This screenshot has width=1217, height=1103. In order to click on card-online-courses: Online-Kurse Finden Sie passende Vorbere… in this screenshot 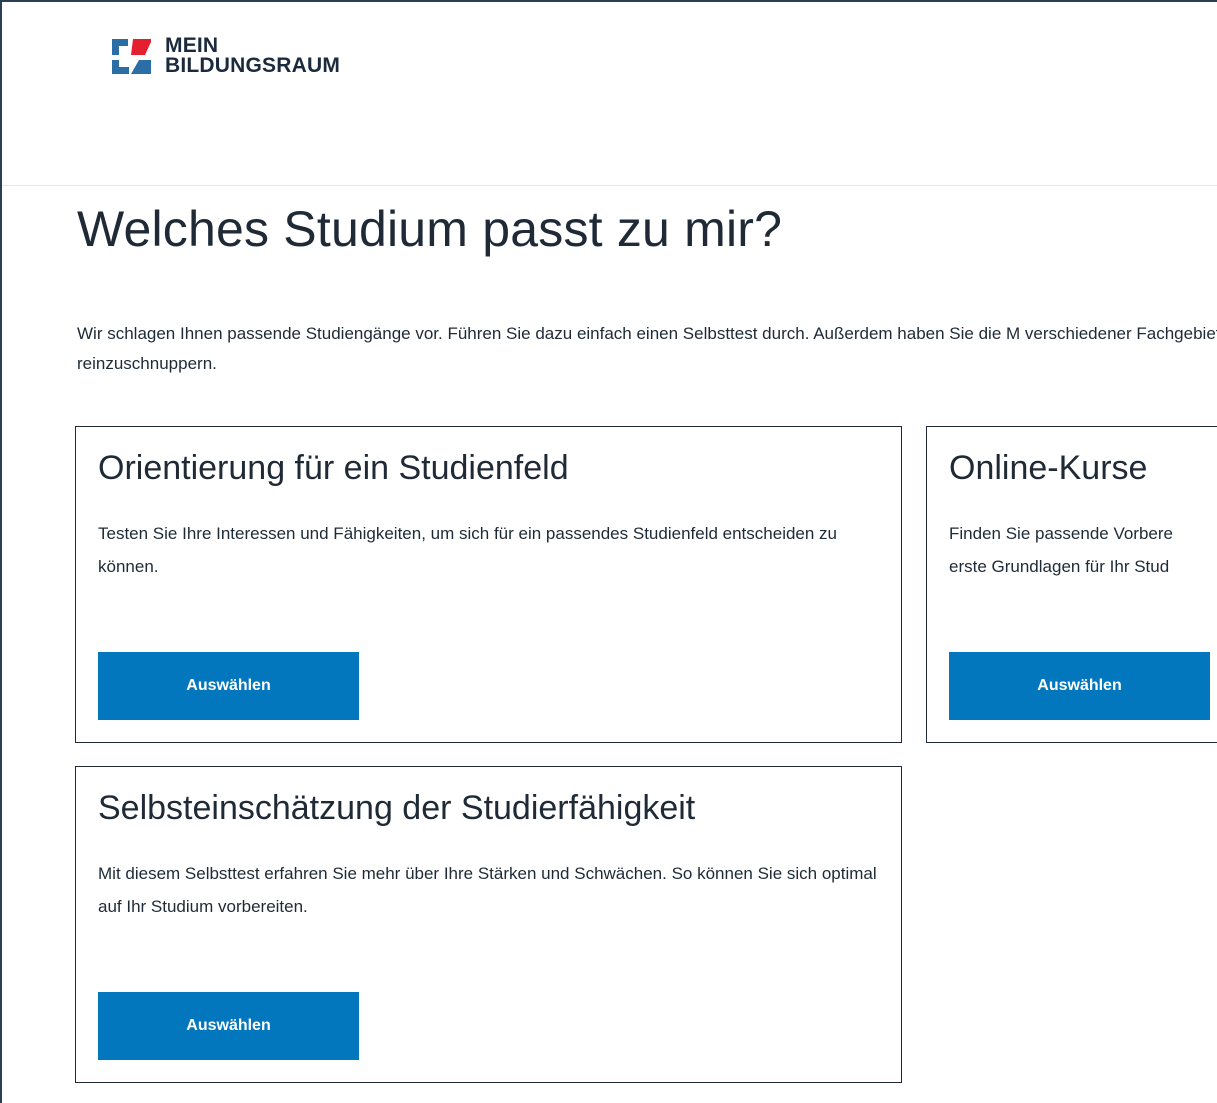, I will do `click(1071, 584)`.